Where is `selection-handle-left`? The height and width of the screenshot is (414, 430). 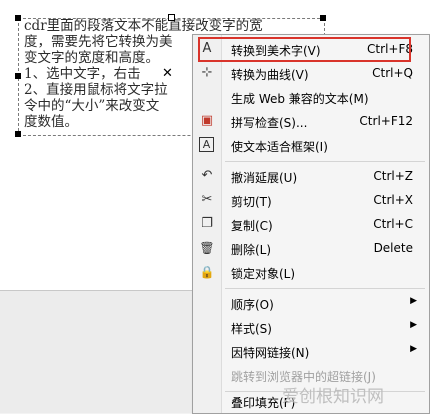 selection-handle-left is located at coordinates (18, 76).